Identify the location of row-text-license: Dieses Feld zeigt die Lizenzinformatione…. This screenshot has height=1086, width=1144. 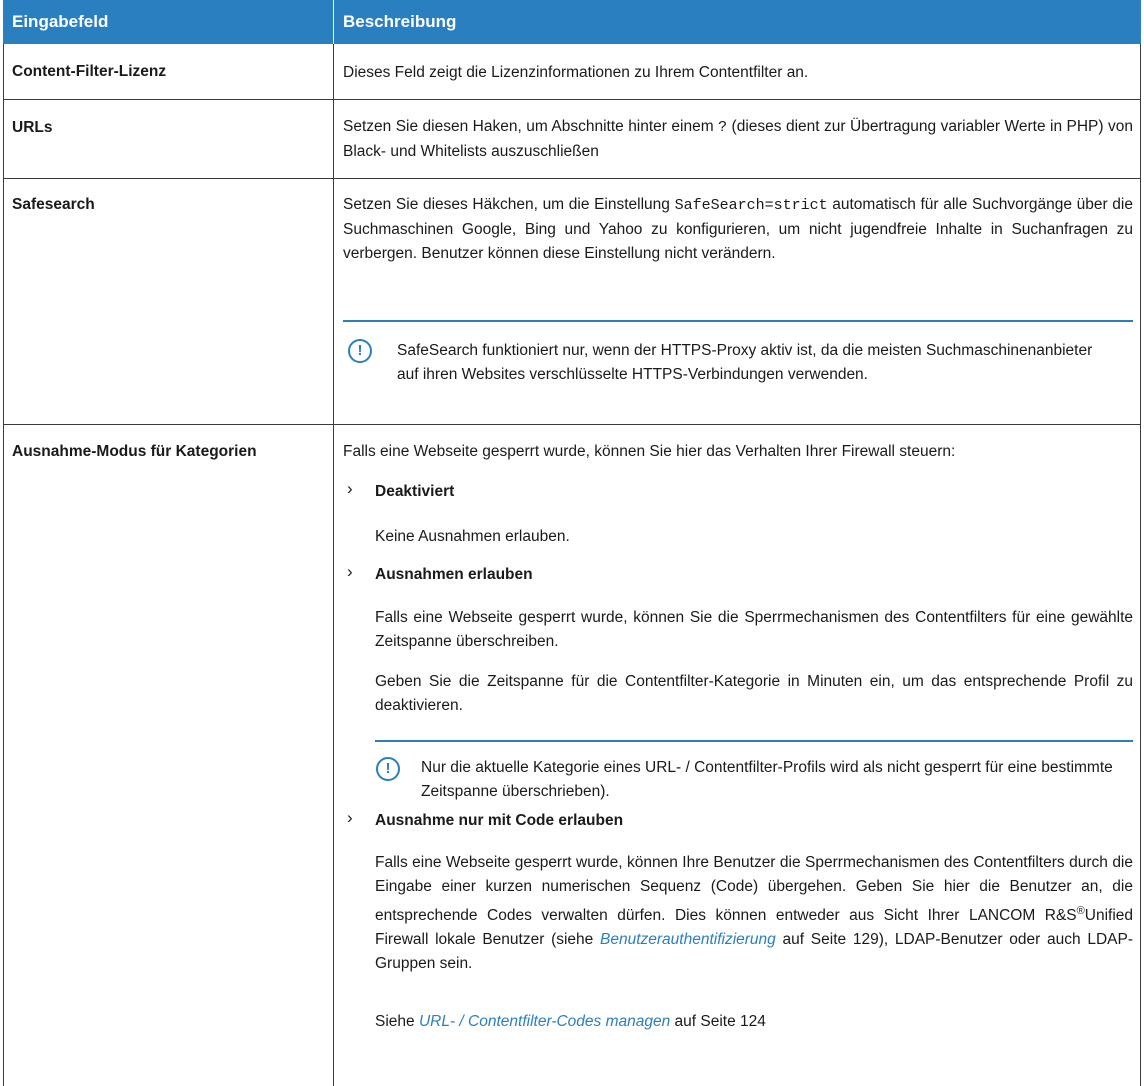
(576, 72).